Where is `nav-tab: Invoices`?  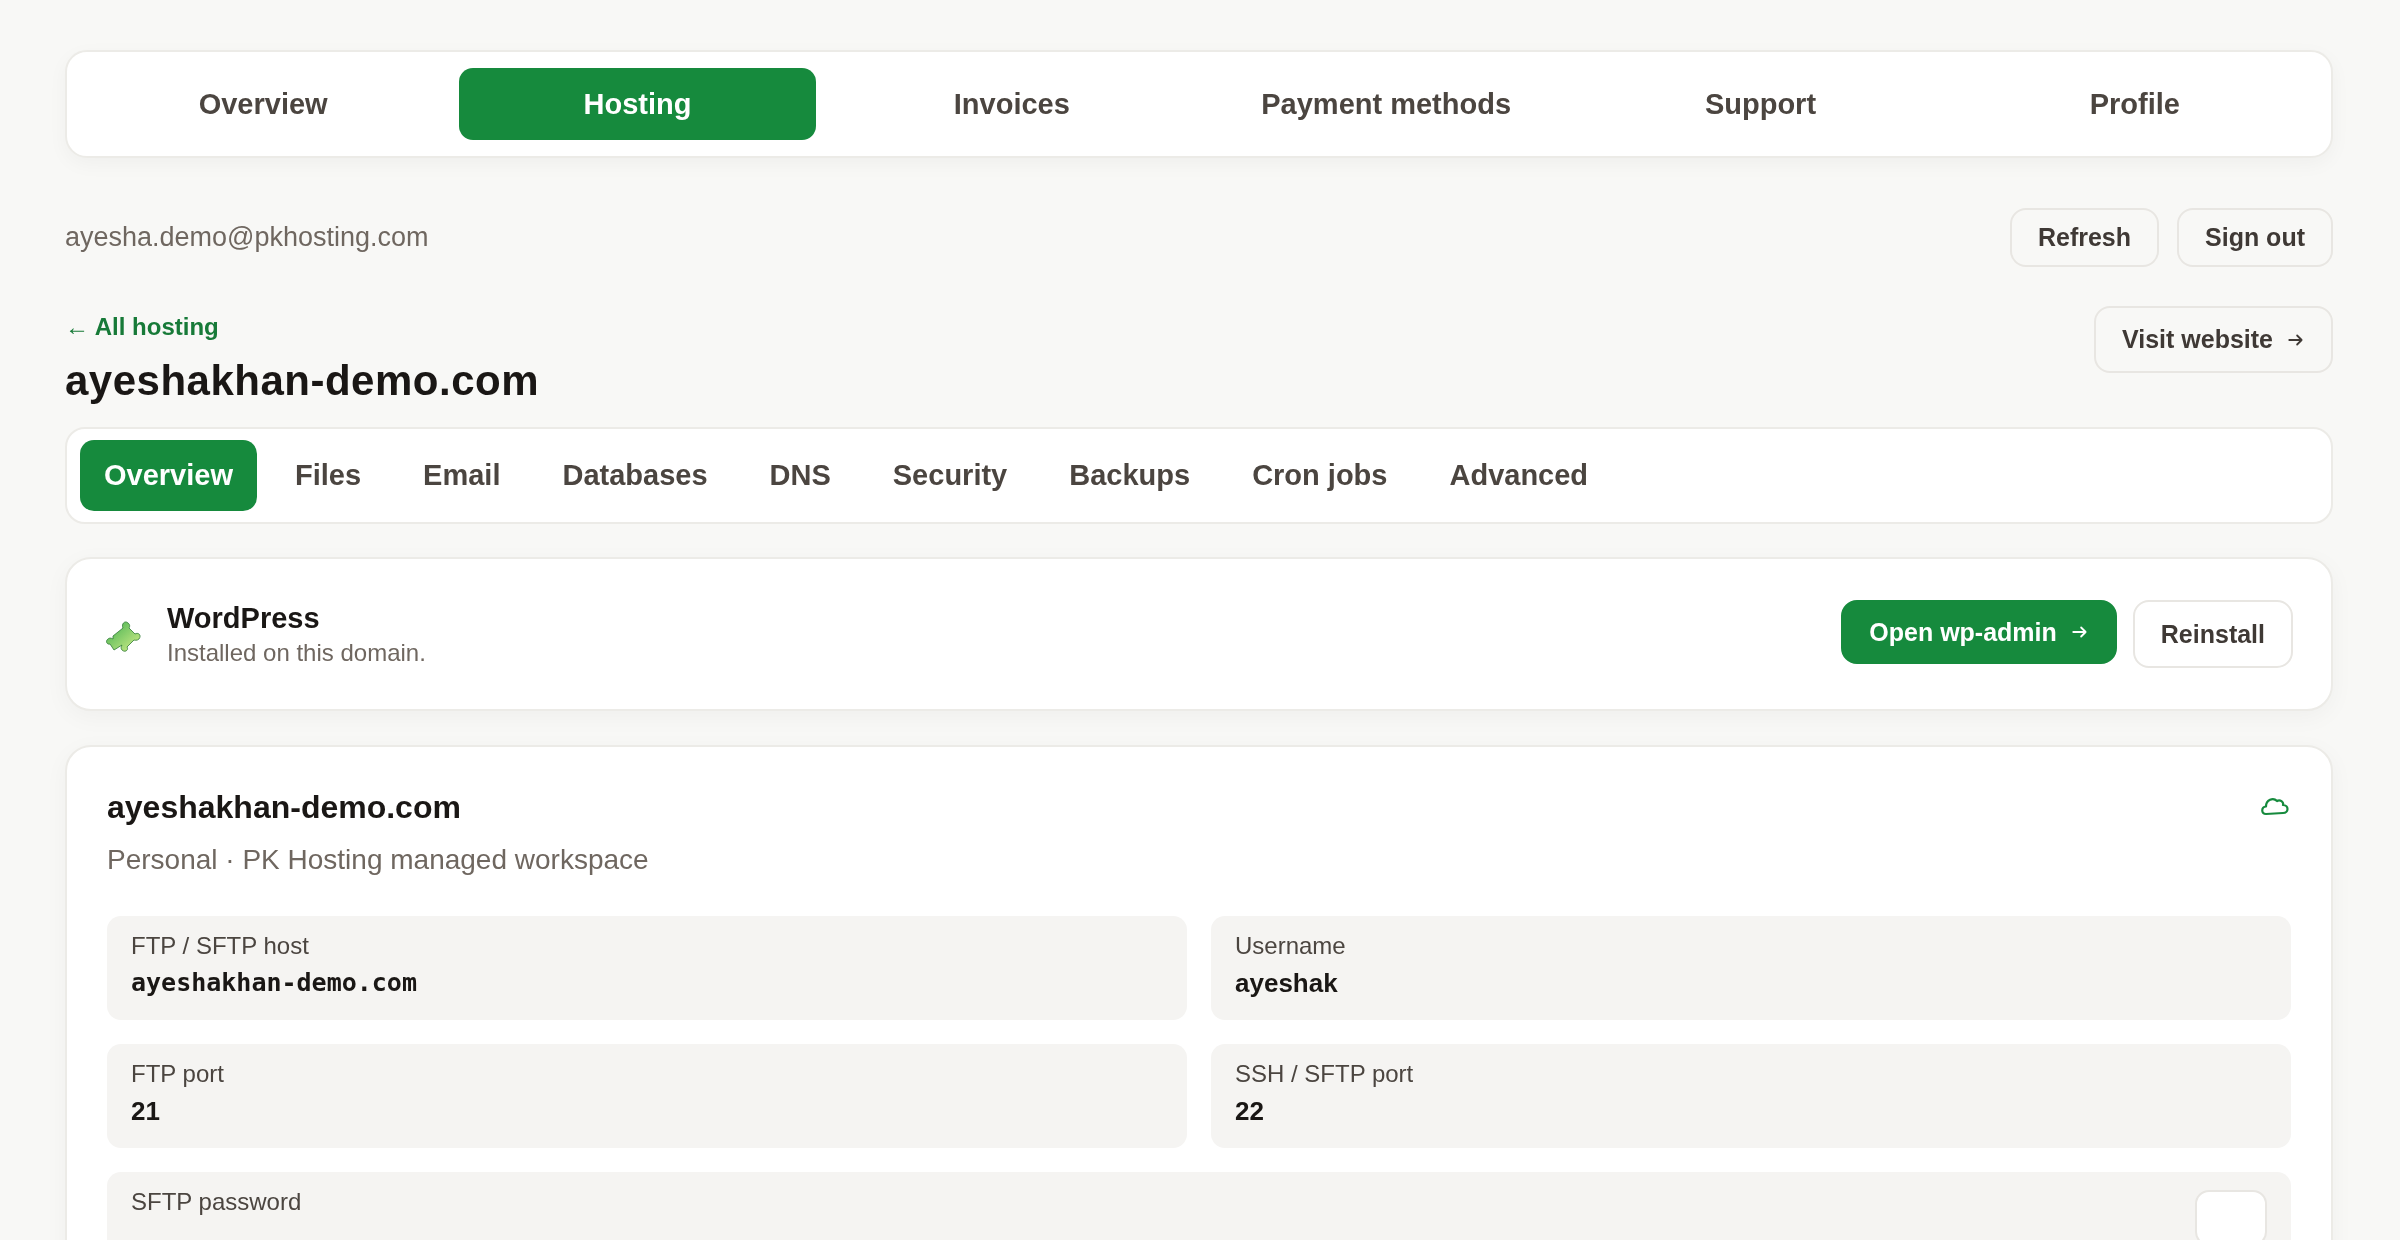
nav-tab: Invoices is located at coordinates (1011, 104).